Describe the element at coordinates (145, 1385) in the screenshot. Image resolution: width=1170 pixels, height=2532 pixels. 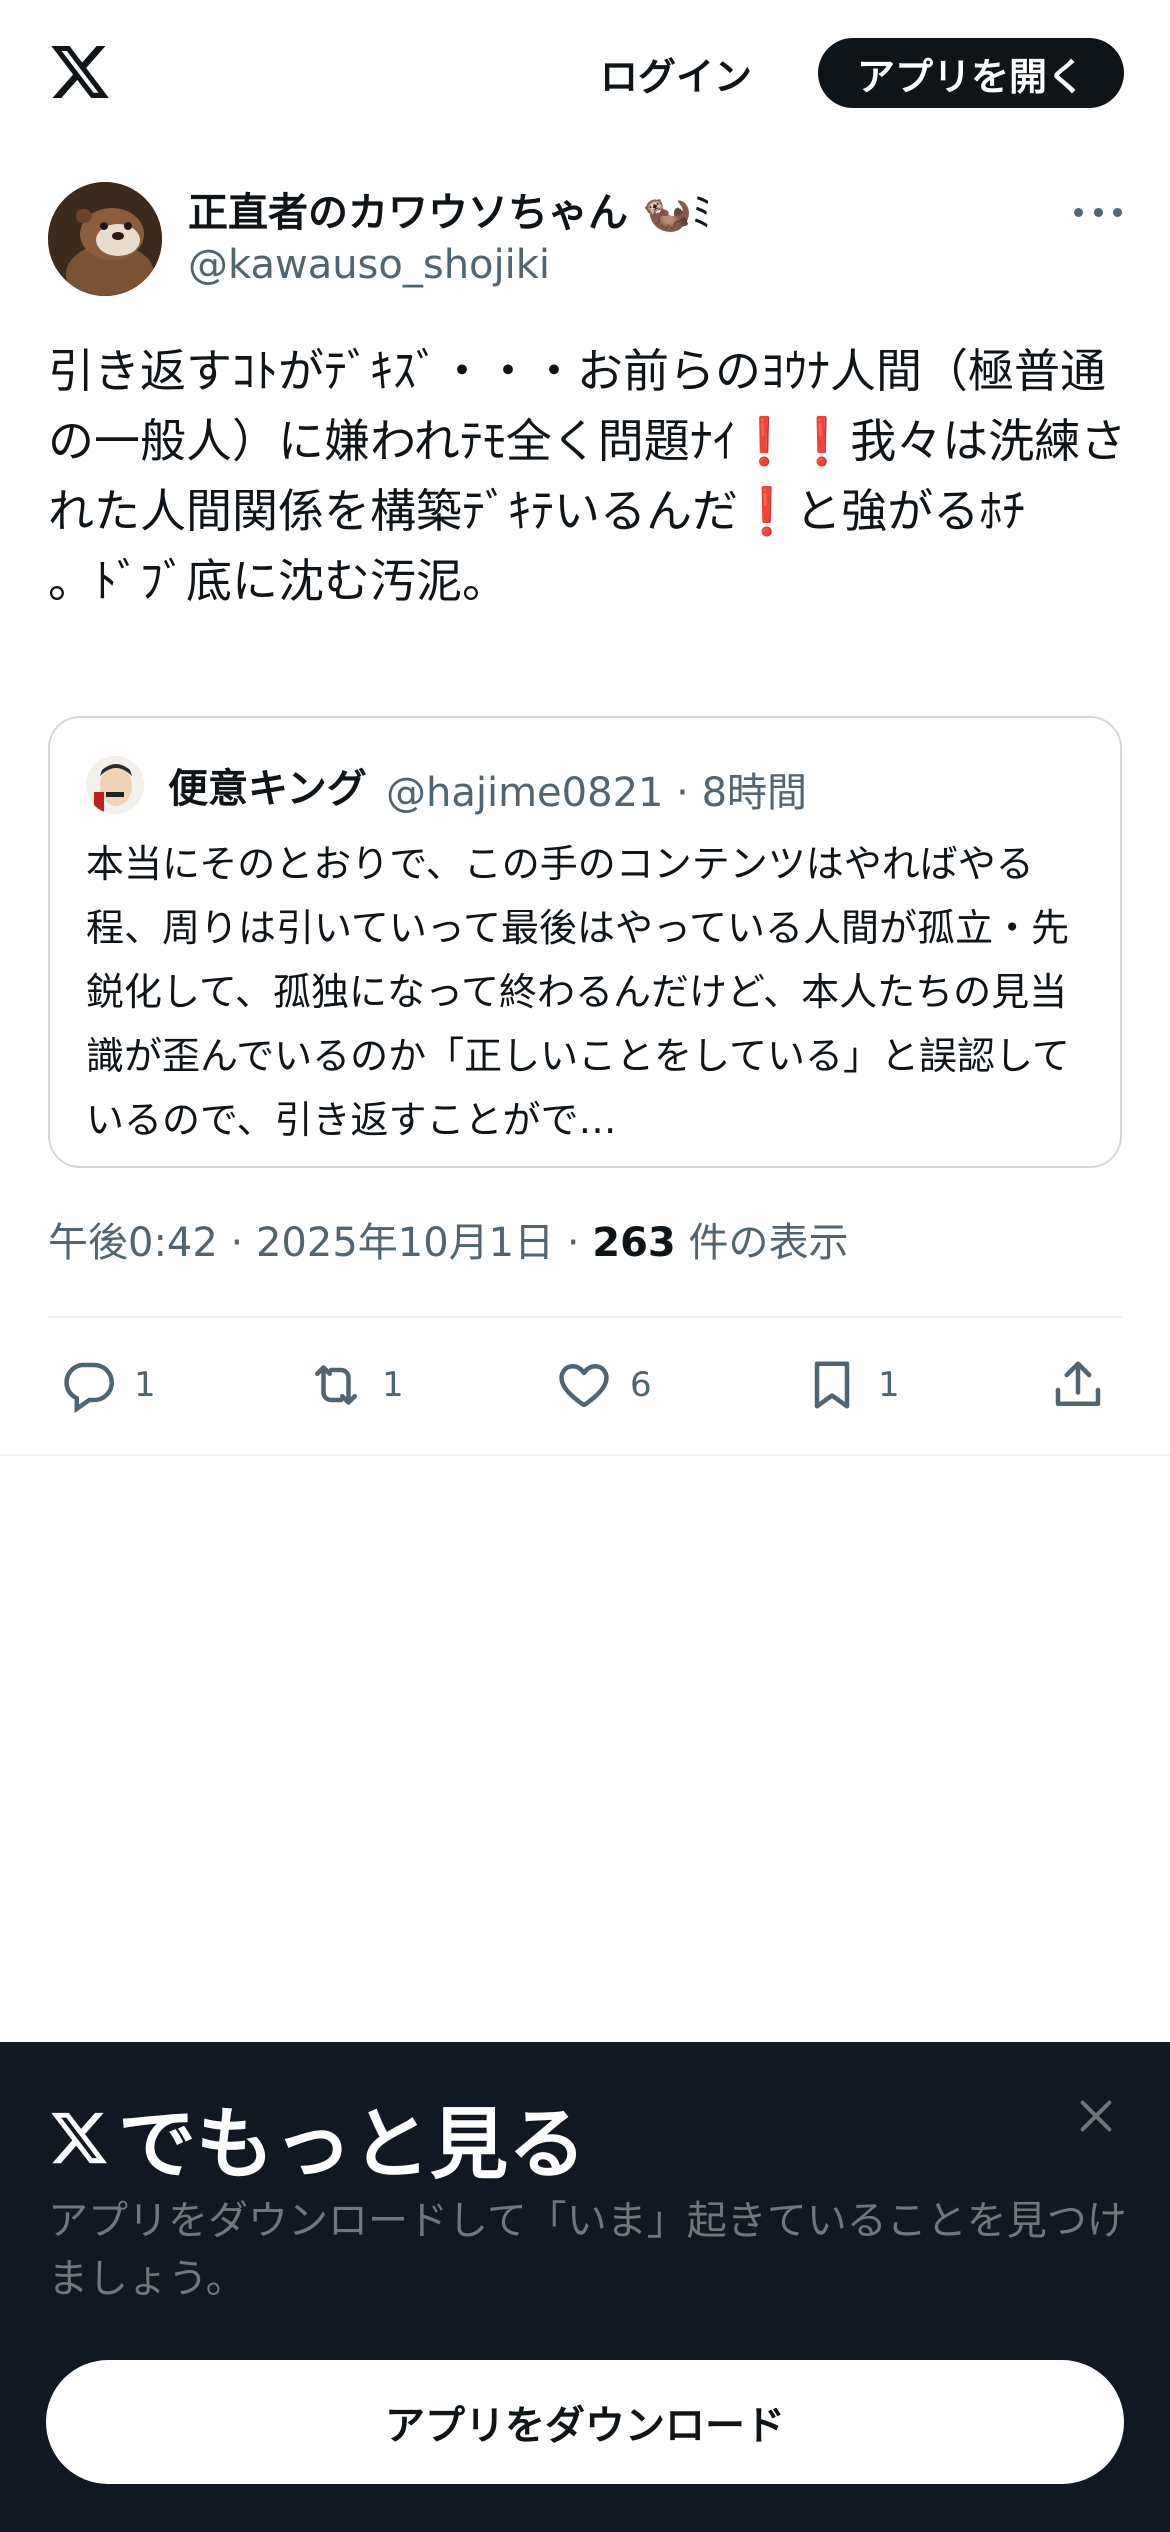
I see `reply-count: 1` at that location.